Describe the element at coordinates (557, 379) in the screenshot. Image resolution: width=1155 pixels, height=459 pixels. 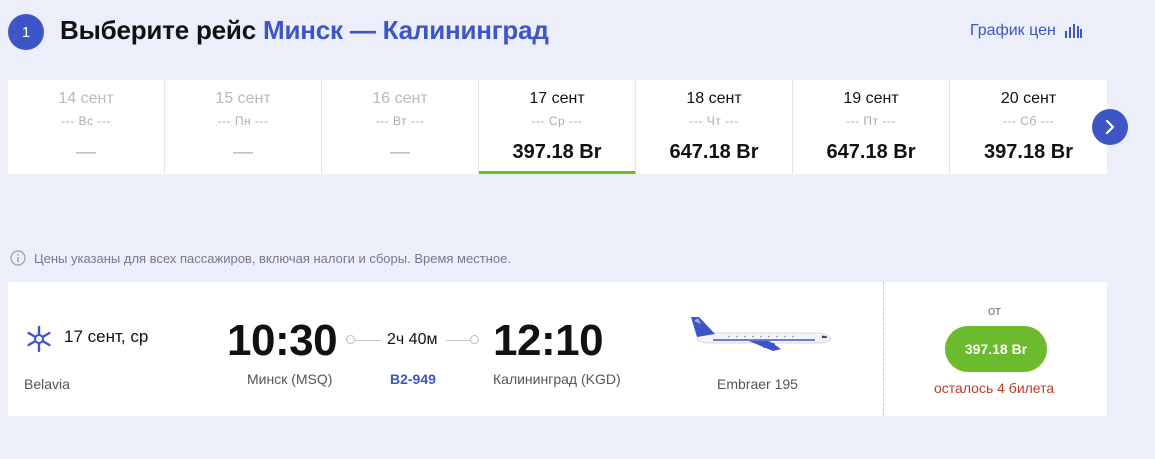
I see `arrival-city: Калининград (KGD)` at that location.